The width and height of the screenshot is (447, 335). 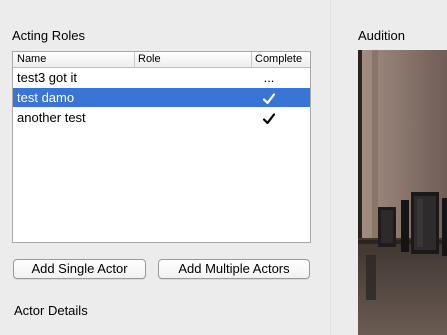 I want to click on row-name: another test, so click(x=51, y=117).